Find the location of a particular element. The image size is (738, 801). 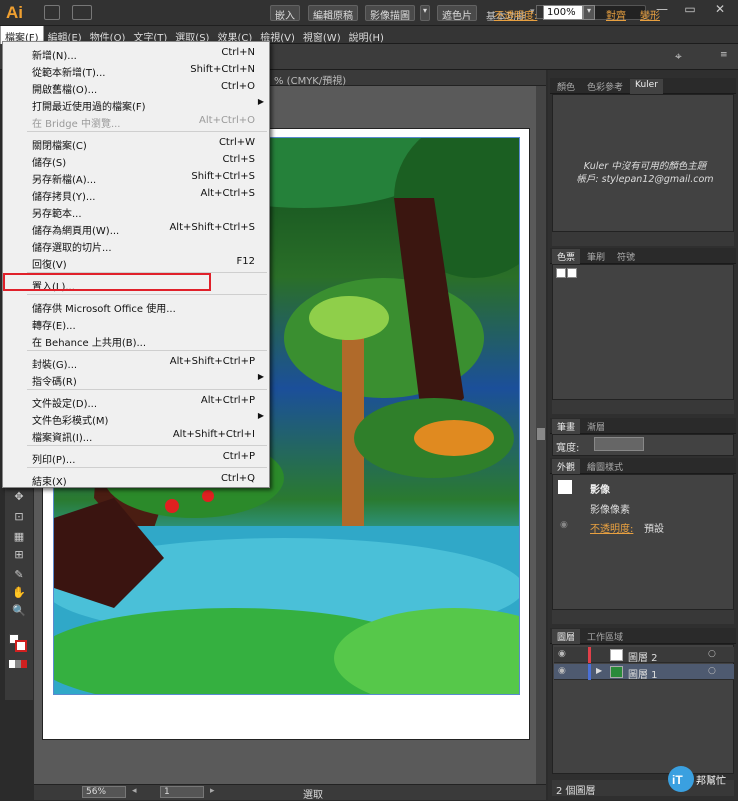

opacity-input: 100% is located at coordinates (563, 12).